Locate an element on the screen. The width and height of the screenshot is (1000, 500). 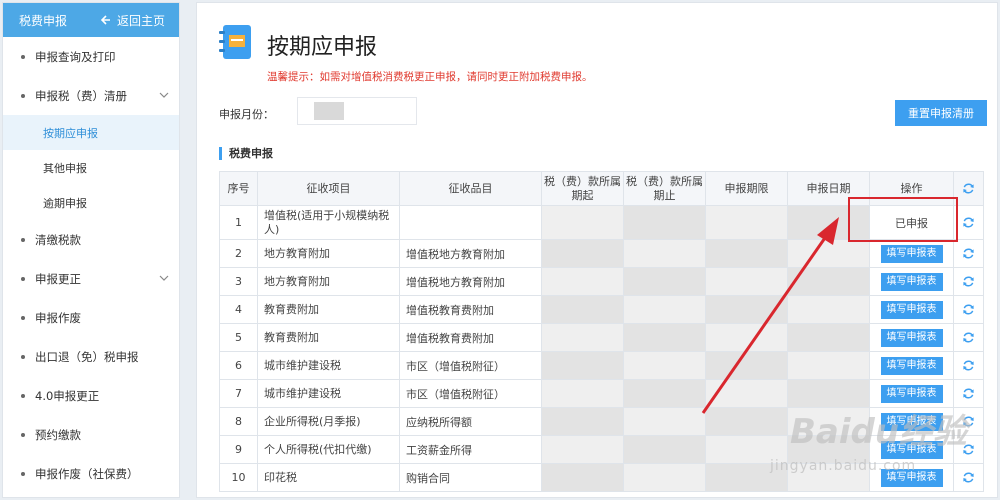
sidebar-item-label: 预约缴款 is located at coordinates (58, 434).